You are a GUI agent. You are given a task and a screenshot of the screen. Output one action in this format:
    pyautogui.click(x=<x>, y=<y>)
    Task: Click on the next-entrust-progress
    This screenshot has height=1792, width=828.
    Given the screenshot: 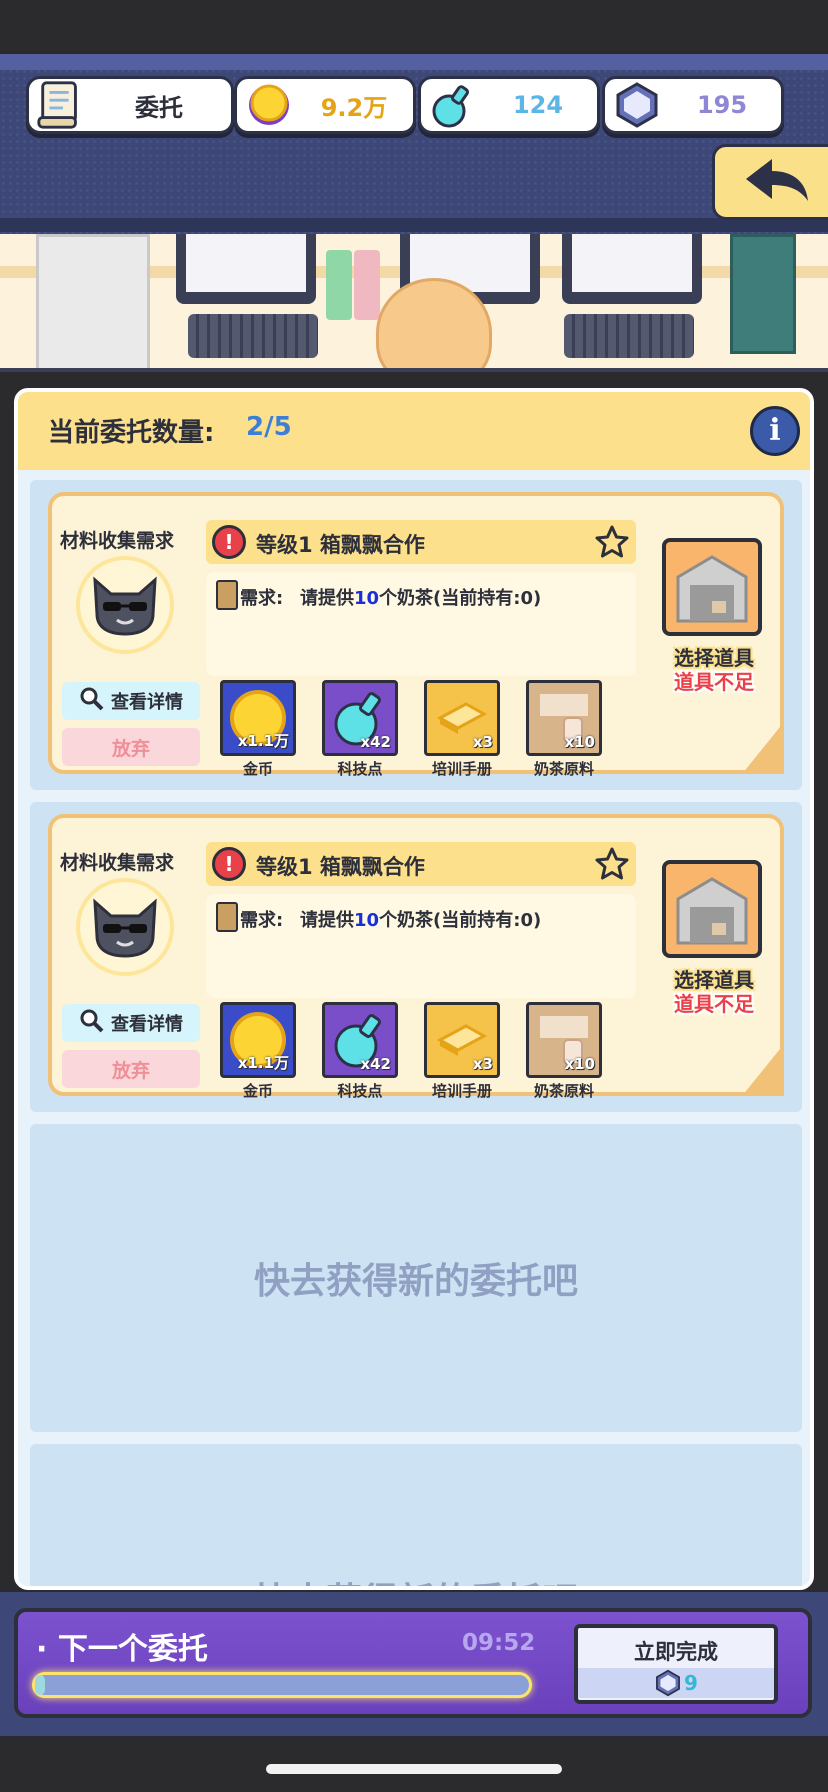 What is the action you would take?
    pyautogui.click(x=282, y=1685)
    